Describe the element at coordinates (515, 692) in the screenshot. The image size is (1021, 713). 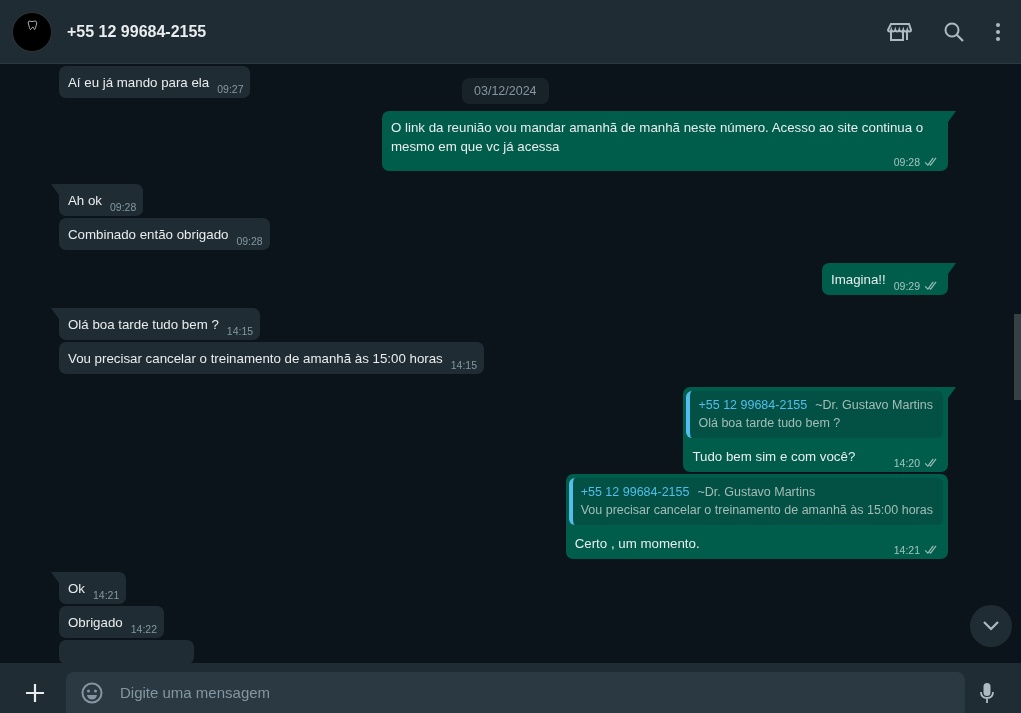
I see `composer-bar: Digite uma mensagem` at that location.